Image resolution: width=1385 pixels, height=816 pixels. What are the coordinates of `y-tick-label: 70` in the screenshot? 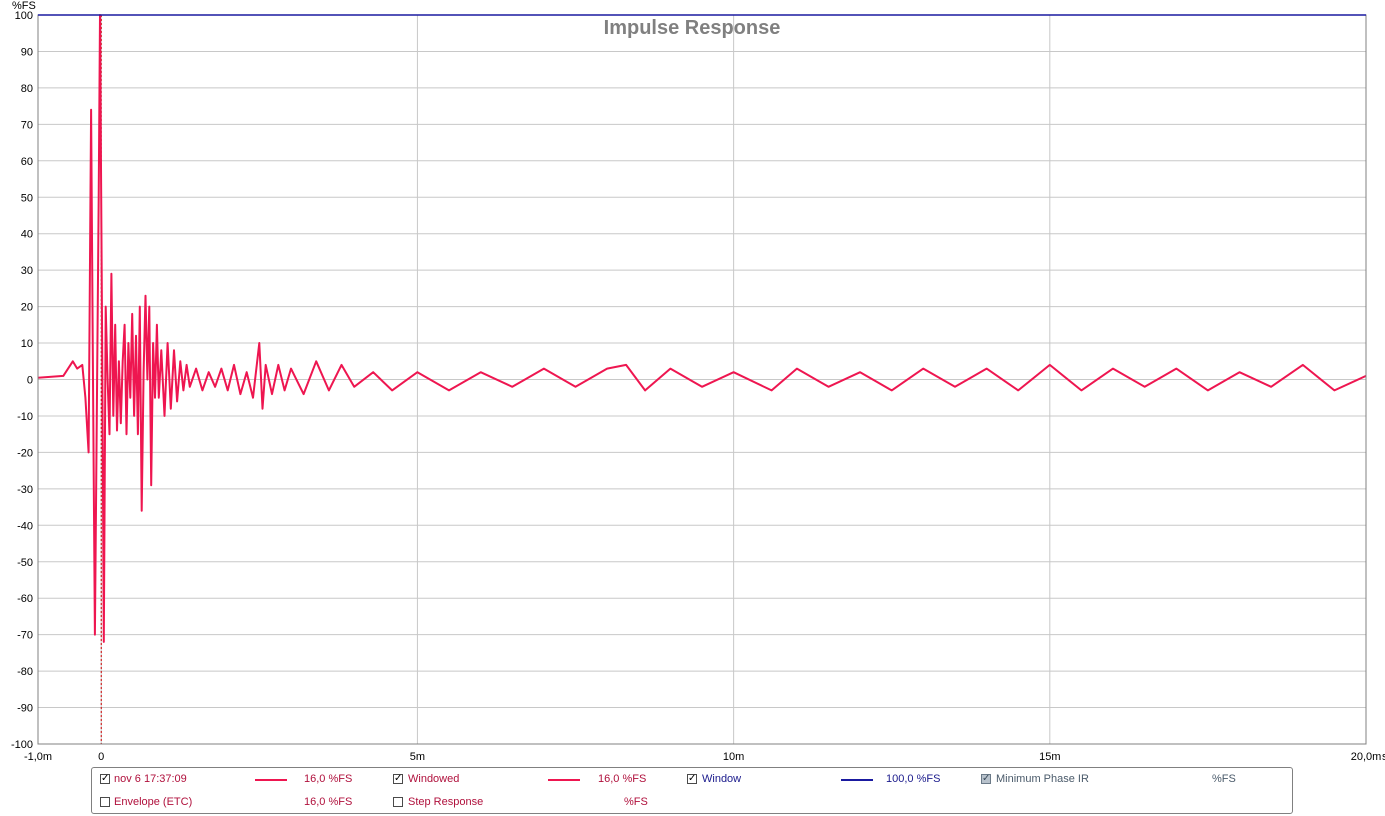 It's located at (27, 125).